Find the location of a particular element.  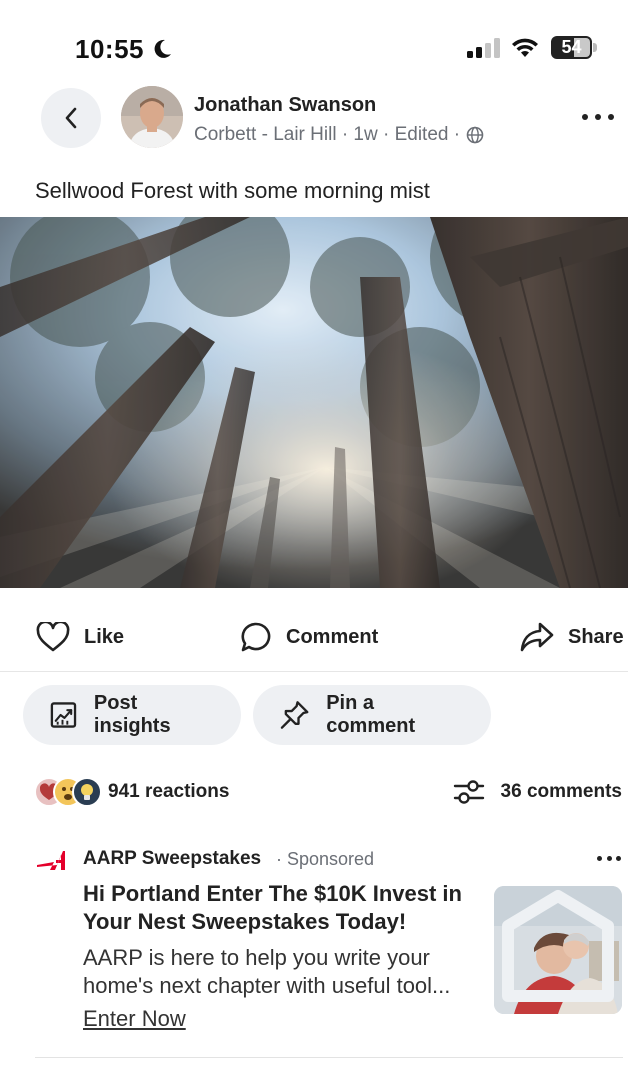

reaction-icons is located at coordinates (68, 792).